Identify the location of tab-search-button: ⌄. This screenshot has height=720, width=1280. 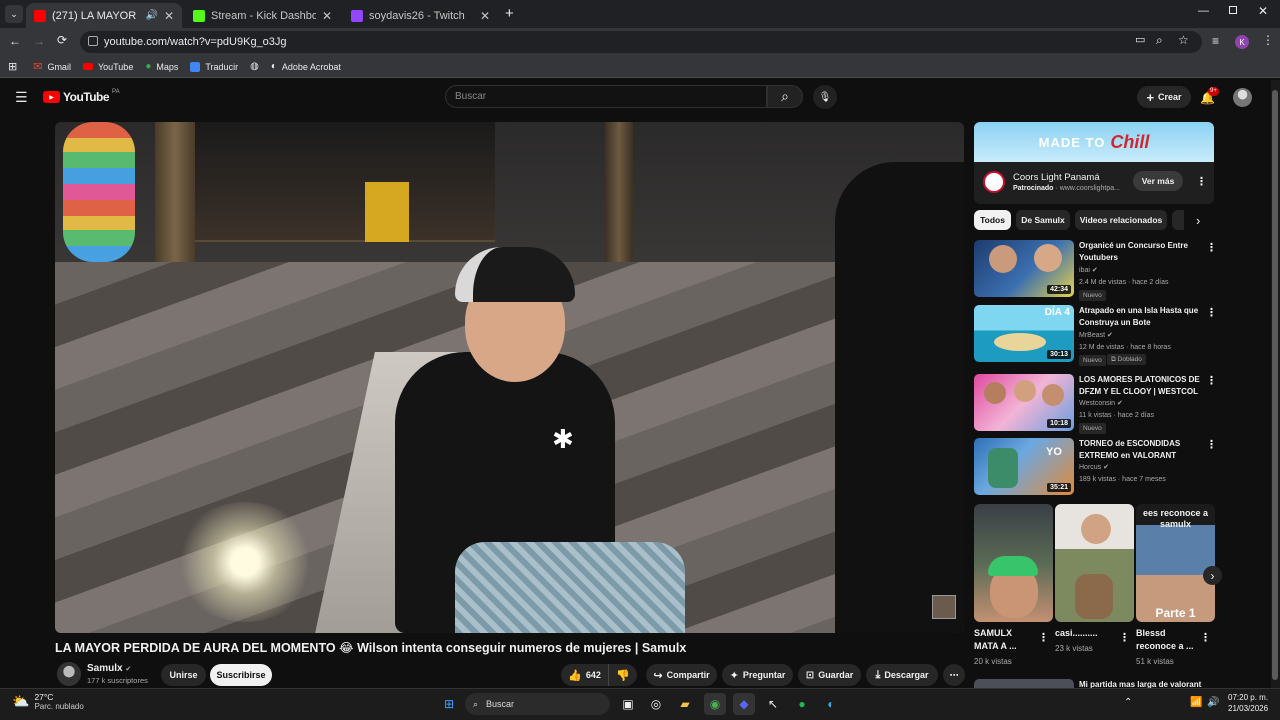
(14, 14).